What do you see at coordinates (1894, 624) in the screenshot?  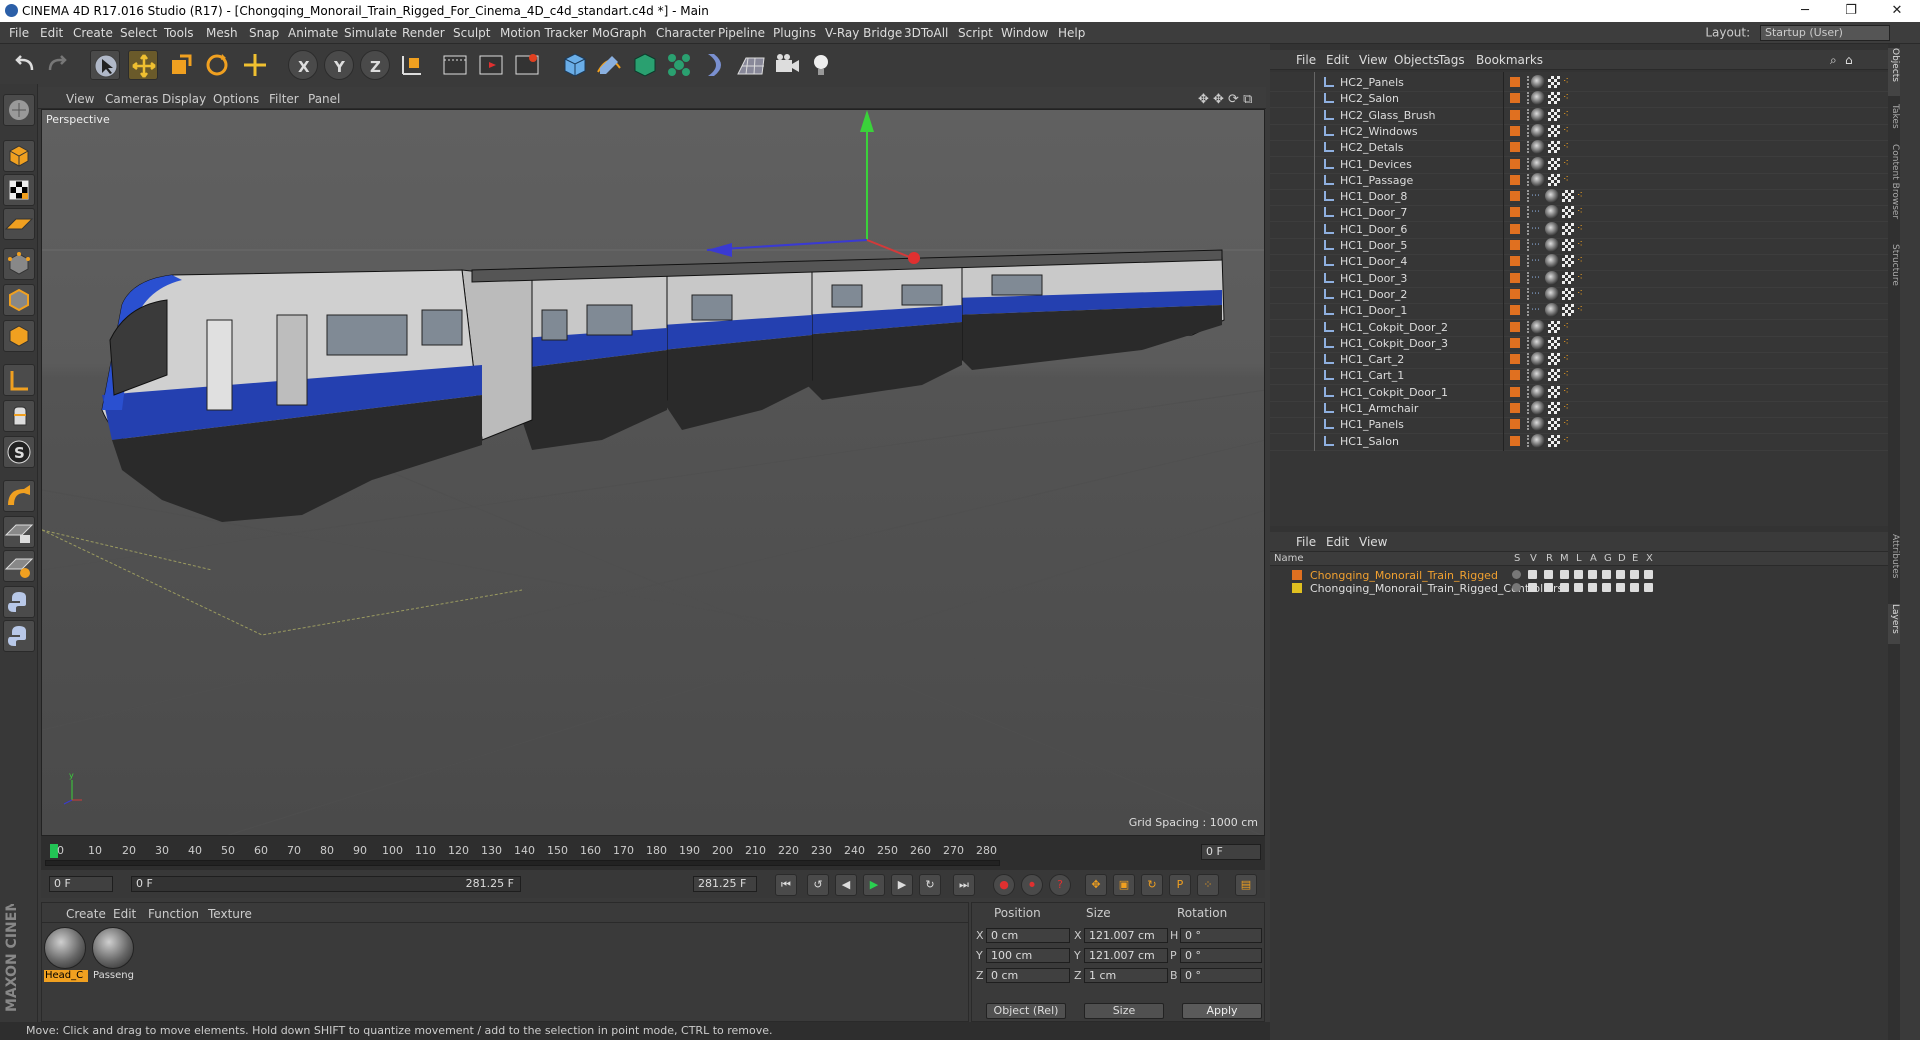 I see `tab-layers: Layers` at bounding box center [1894, 624].